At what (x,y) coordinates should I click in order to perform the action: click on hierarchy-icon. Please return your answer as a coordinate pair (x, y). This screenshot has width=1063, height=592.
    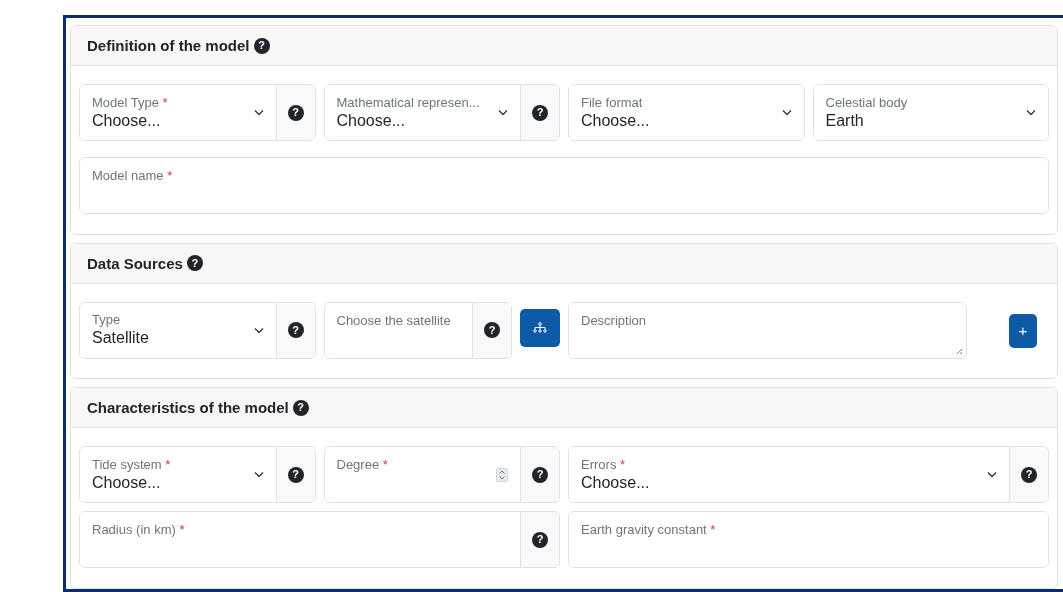
    Looking at the image, I should click on (540, 328).